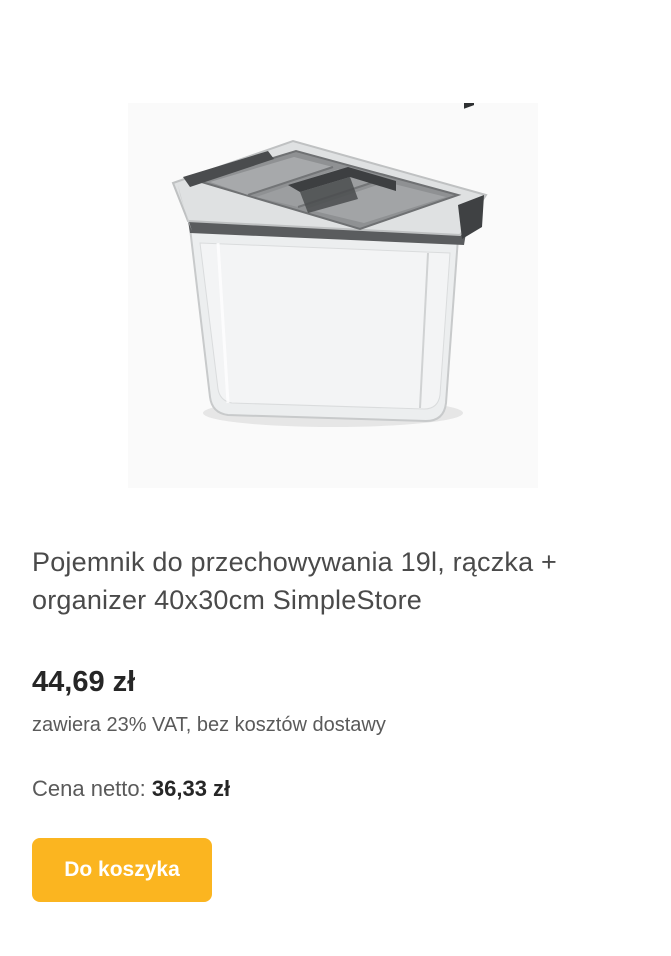 The height and width of the screenshot is (956, 671). What do you see at coordinates (92, 788) in the screenshot?
I see `net-price-label: Cena netto:` at bounding box center [92, 788].